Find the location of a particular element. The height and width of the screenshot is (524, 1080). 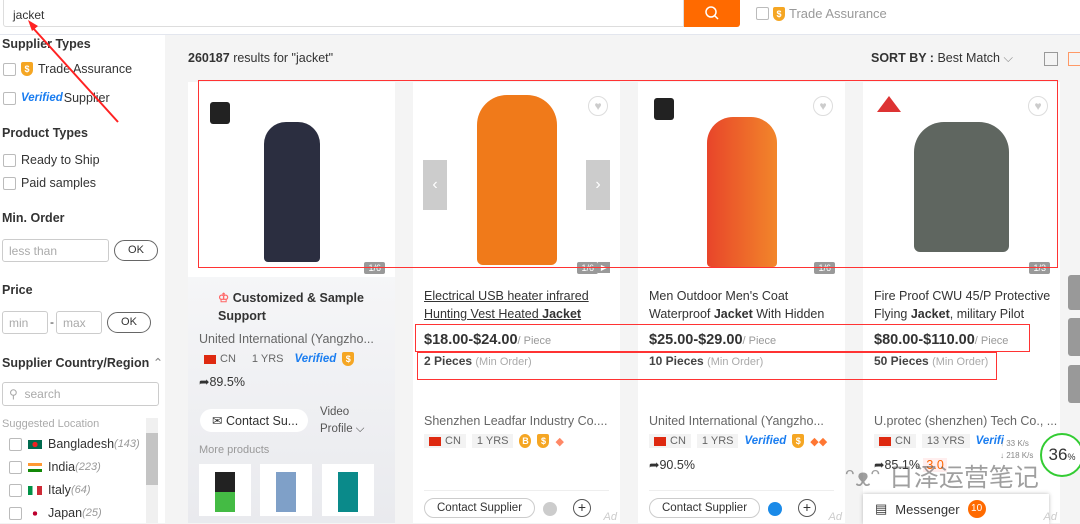

location-india: India (223) is located at coordinates (55, 467).